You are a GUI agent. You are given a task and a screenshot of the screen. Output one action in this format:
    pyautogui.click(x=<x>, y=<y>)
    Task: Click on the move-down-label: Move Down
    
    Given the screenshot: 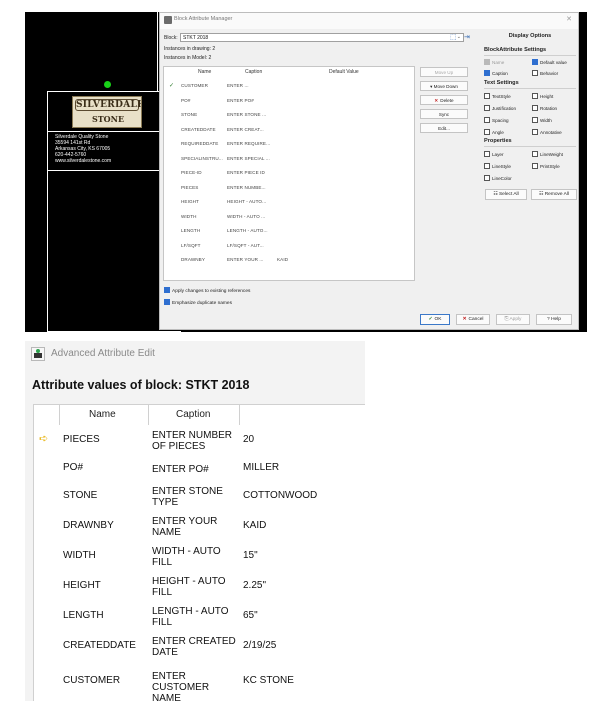 What is the action you would take?
    pyautogui.click(x=445, y=86)
    